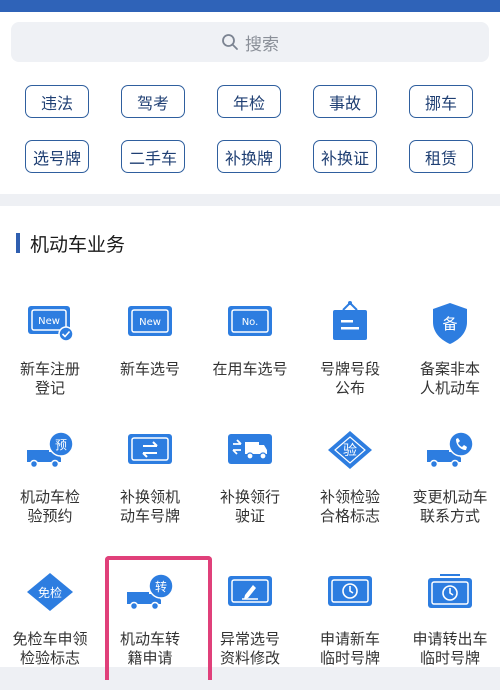 Image resolution: width=500 pixels, height=690 pixels. Describe the element at coordinates (262, 44) in the screenshot. I see `search-placeholder: 搜索` at that location.